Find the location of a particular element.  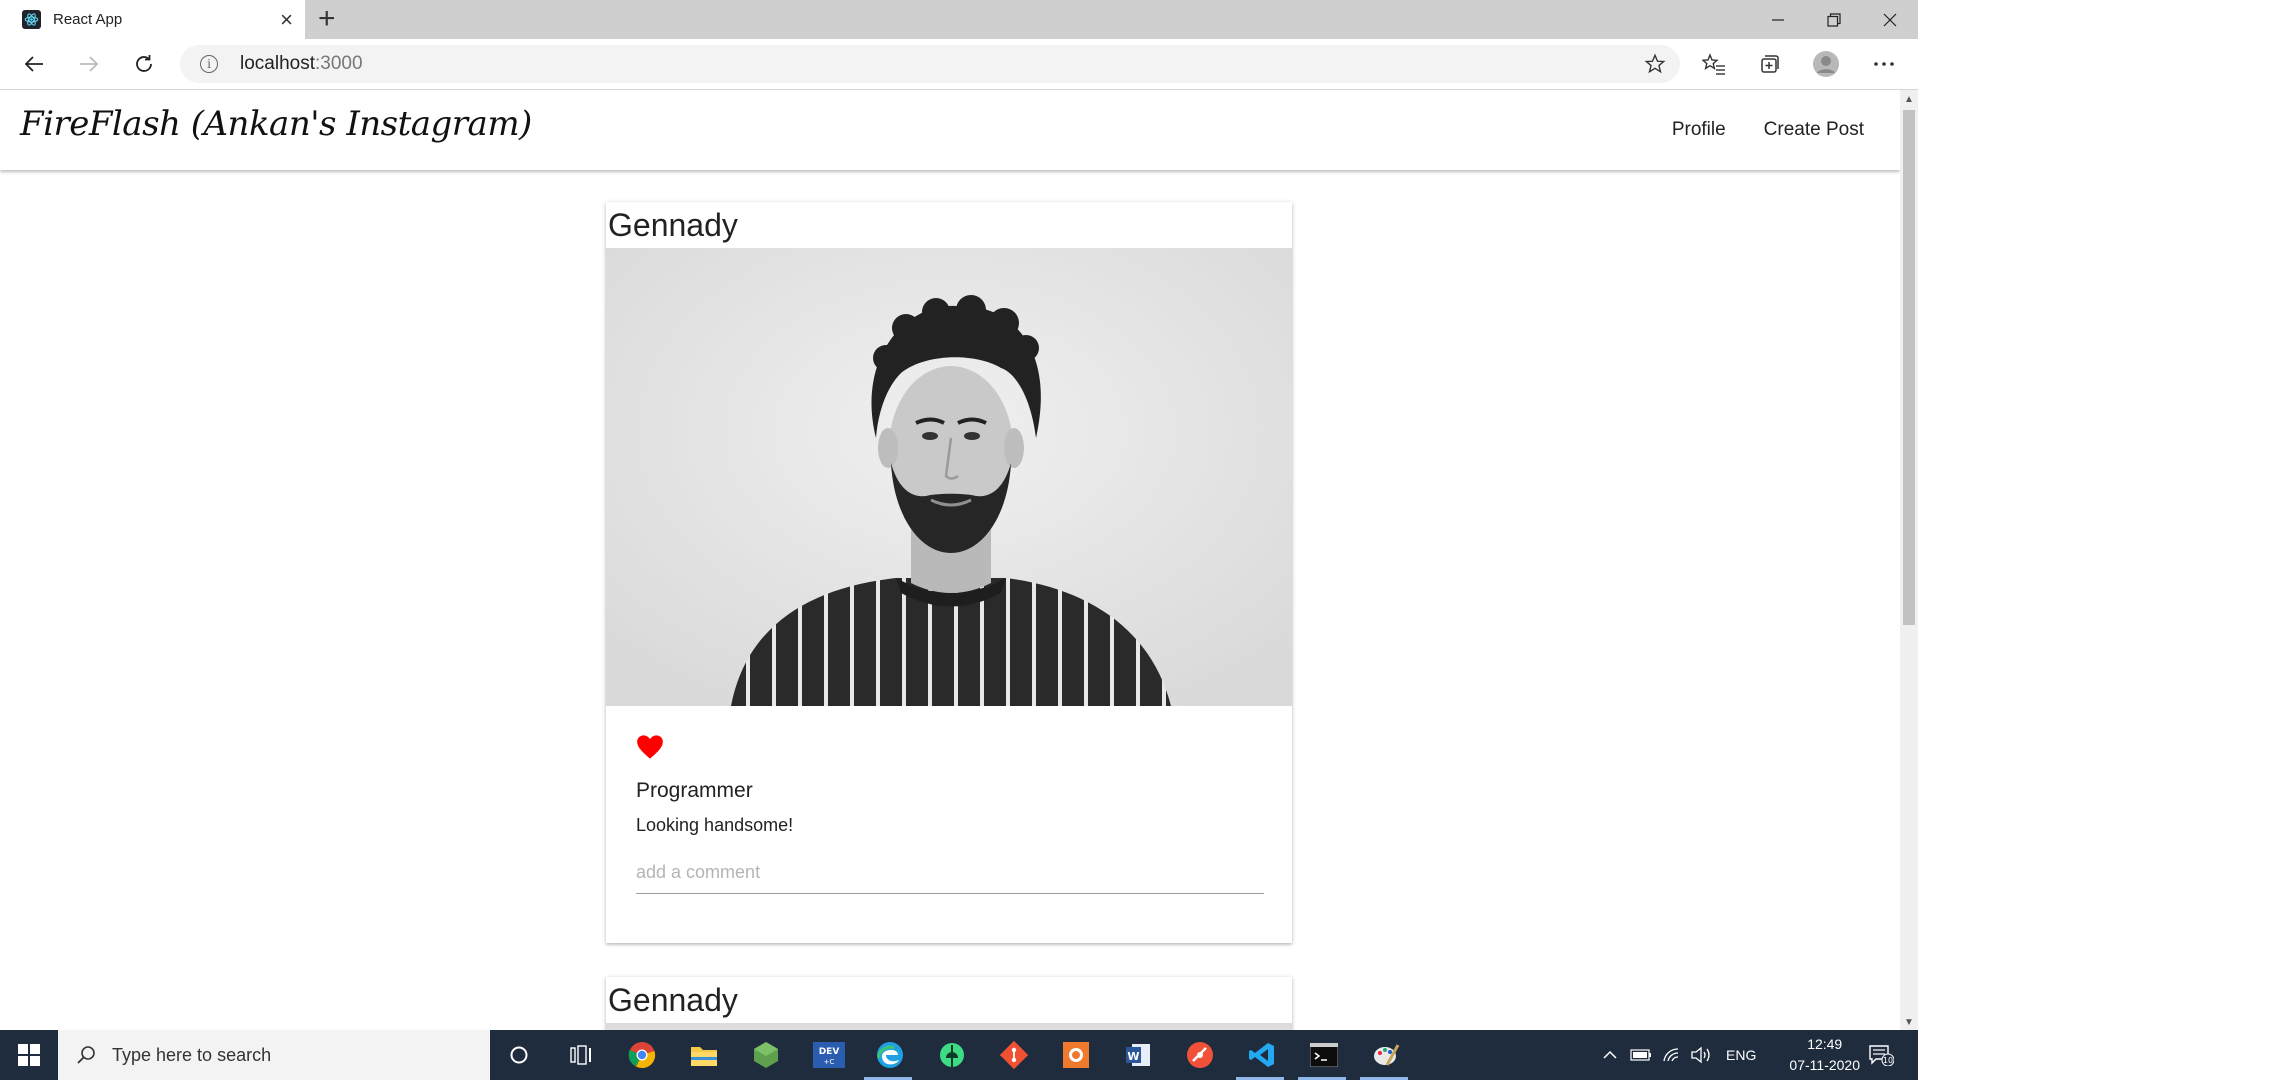

react-favicon-icon is located at coordinates (31, 19).